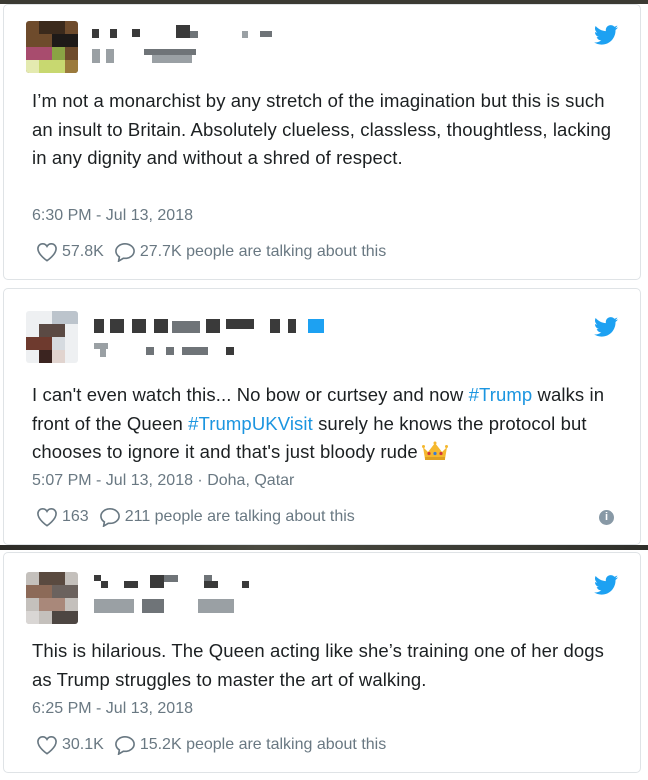  I want to click on tweet-location: · Doha, Qatar, so click(243, 480).